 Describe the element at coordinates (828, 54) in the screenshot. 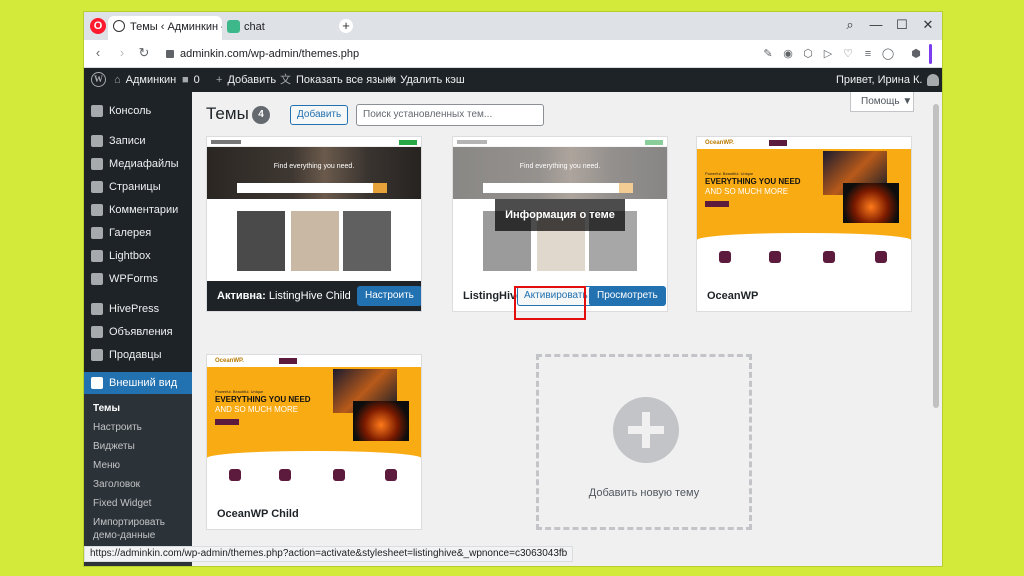

I see `play-icon: ▷` at that location.